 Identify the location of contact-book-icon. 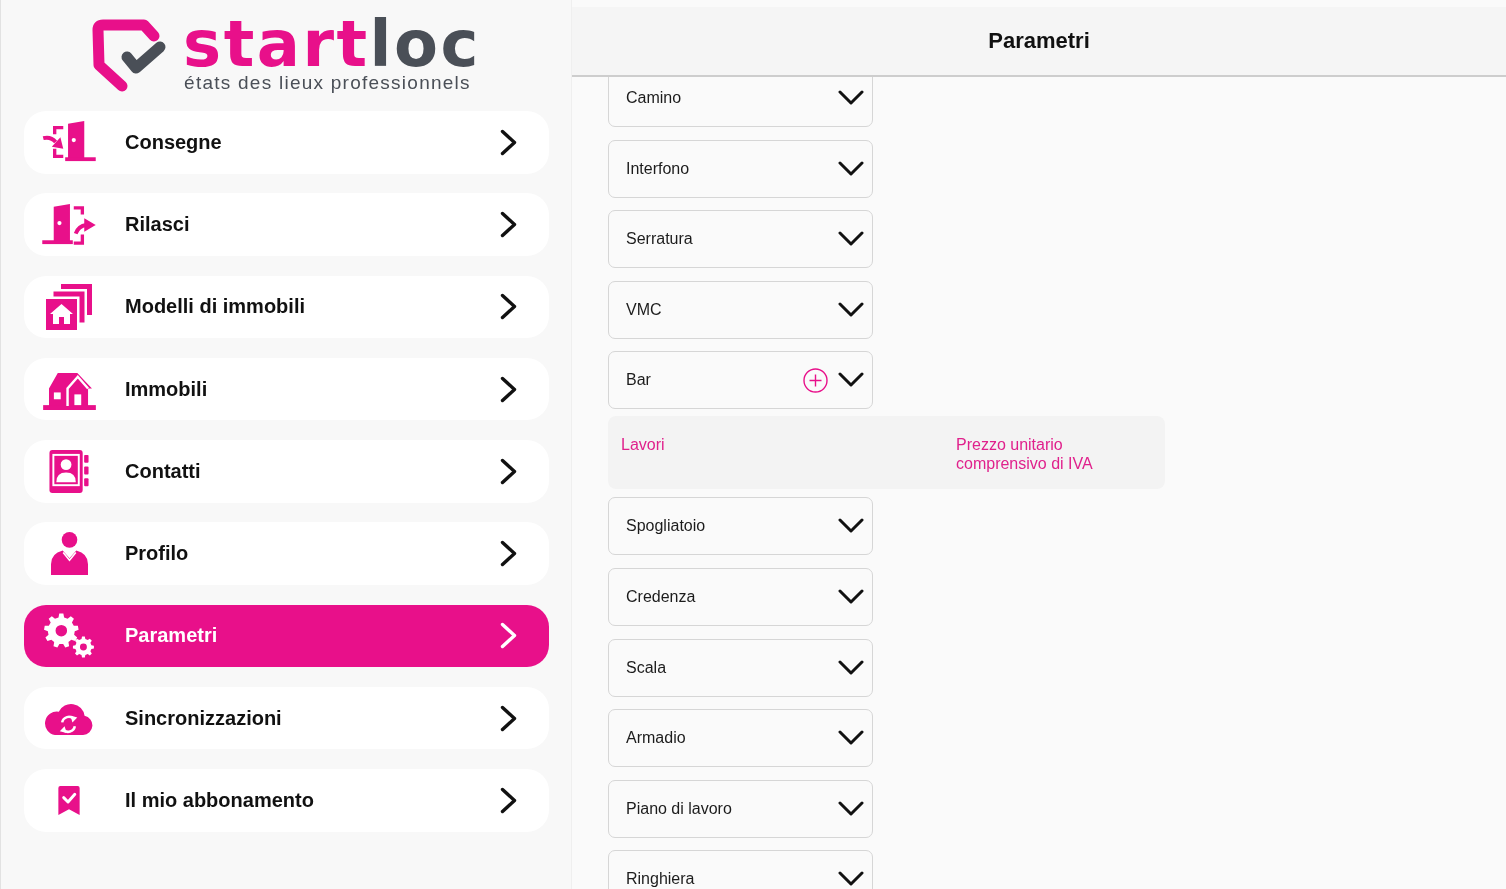
(69, 471).